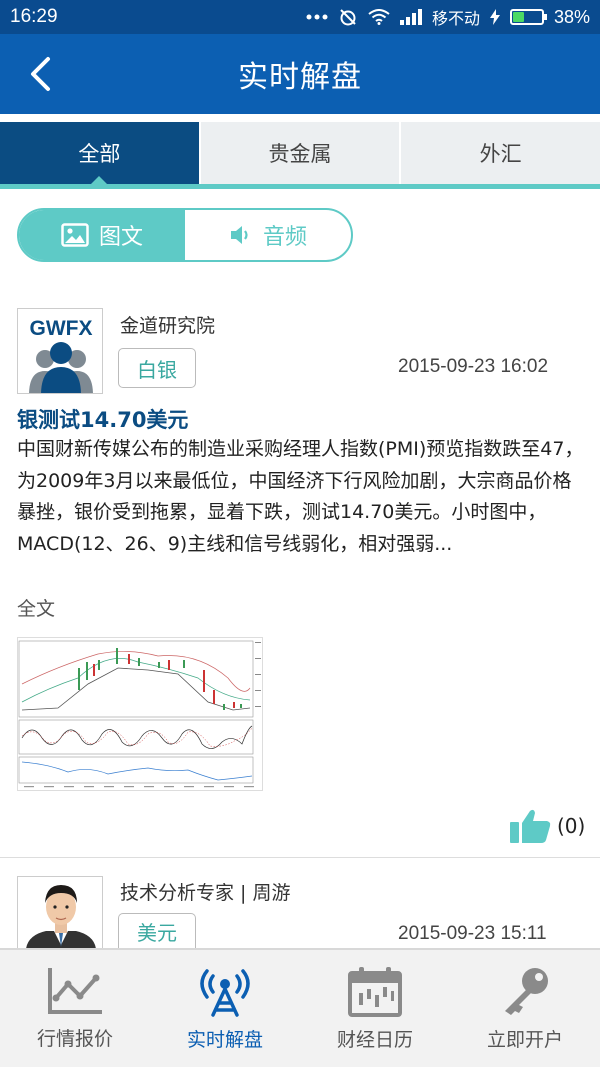 The image size is (600, 1067). Describe the element at coordinates (74, 1039) in the screenshot. I see `nav-label: 行情报价` at that location.